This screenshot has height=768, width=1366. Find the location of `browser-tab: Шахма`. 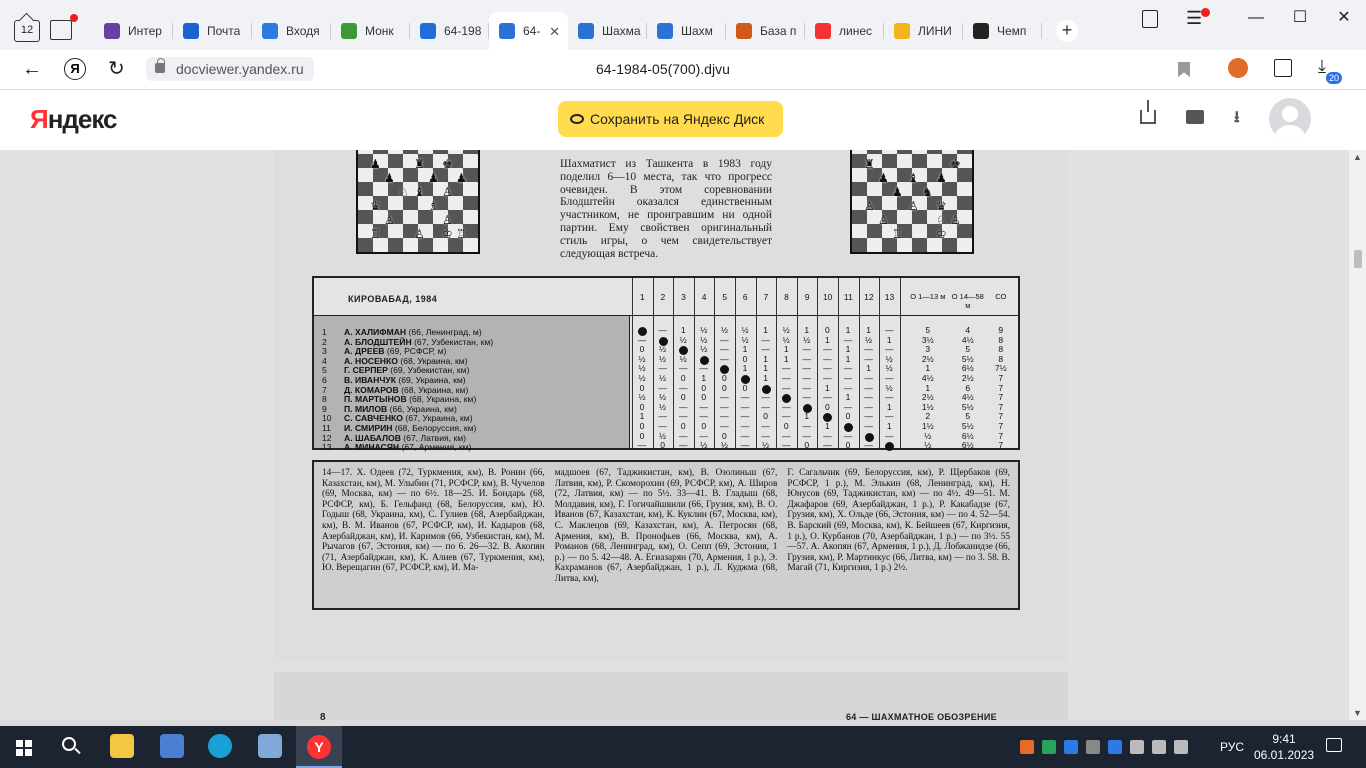

browser-tab: Шахма is located at coordinates (607, 31).